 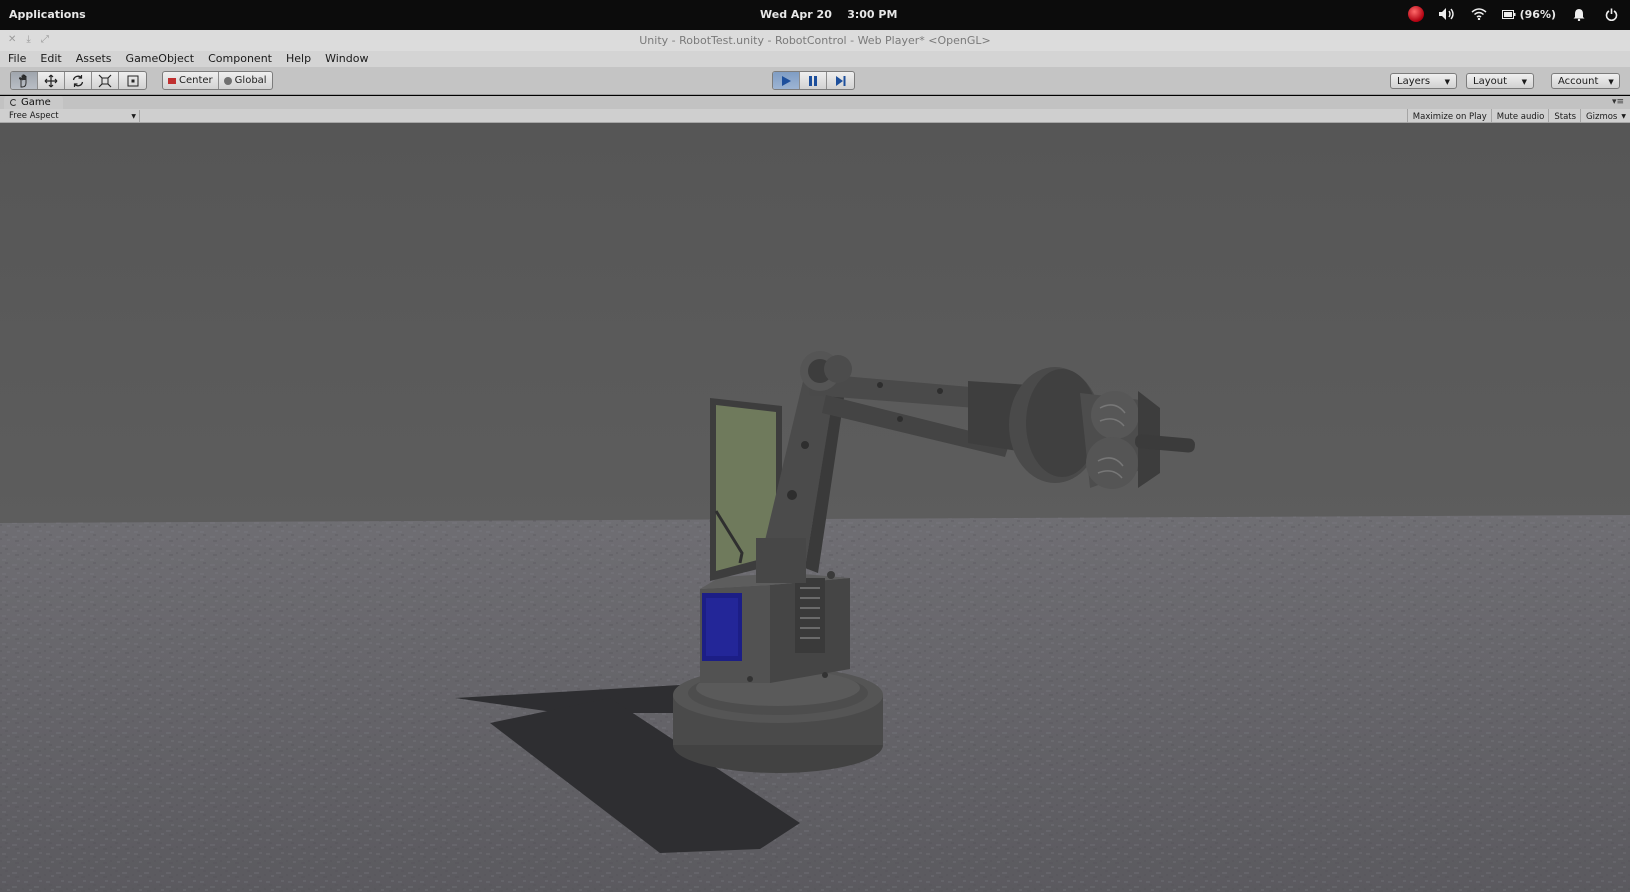 I want to click on rect-transform-icon, so click(x=132, y=80).